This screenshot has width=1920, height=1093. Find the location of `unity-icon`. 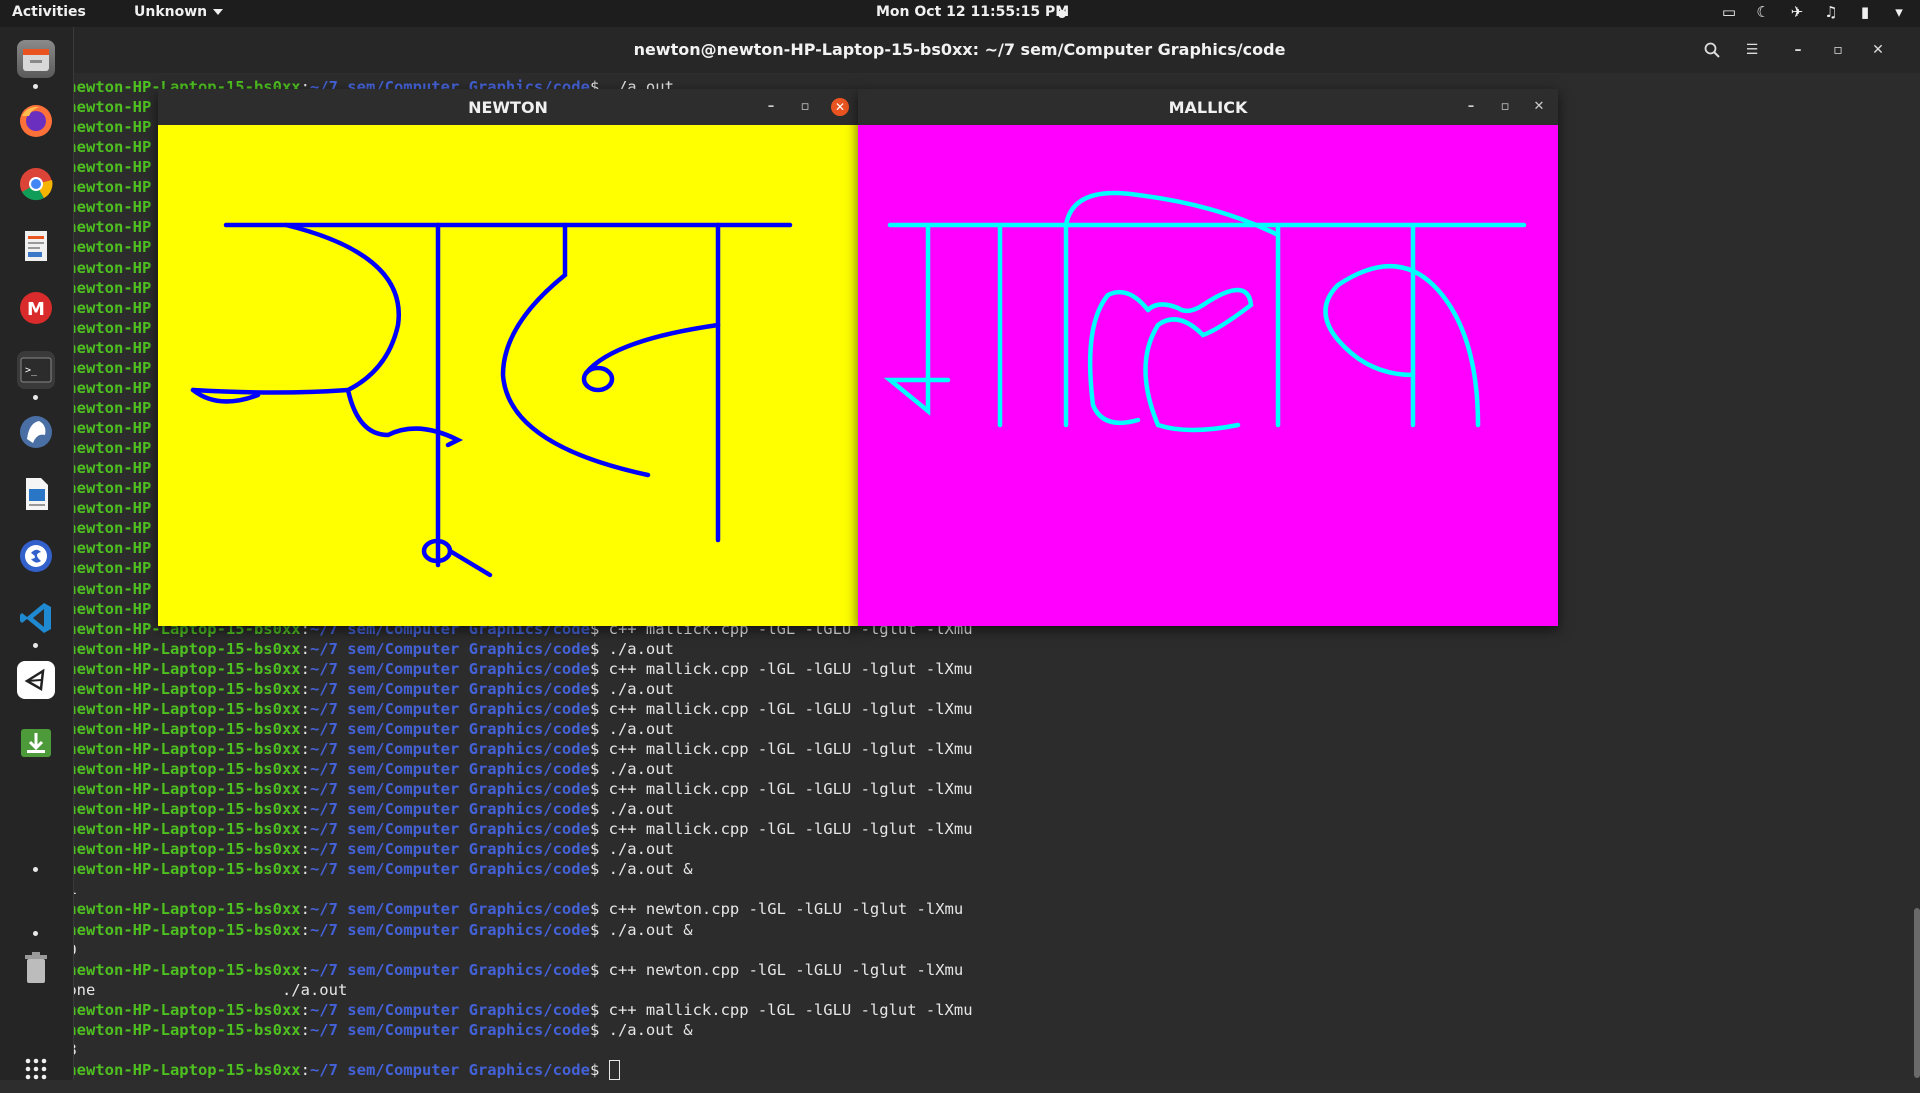

unity-icon is located at coordinates (36, 680).